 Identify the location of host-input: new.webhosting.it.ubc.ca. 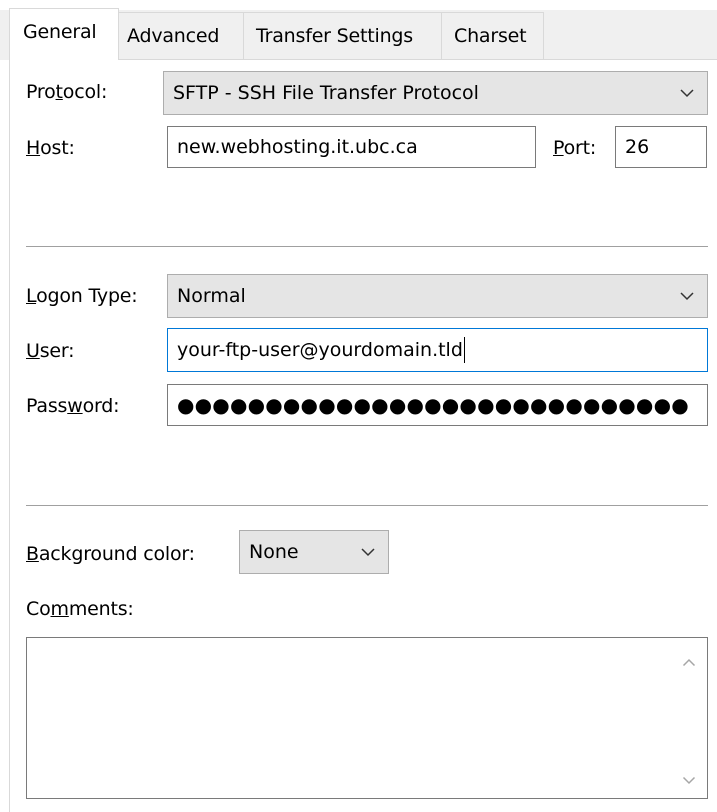
(351, 147).